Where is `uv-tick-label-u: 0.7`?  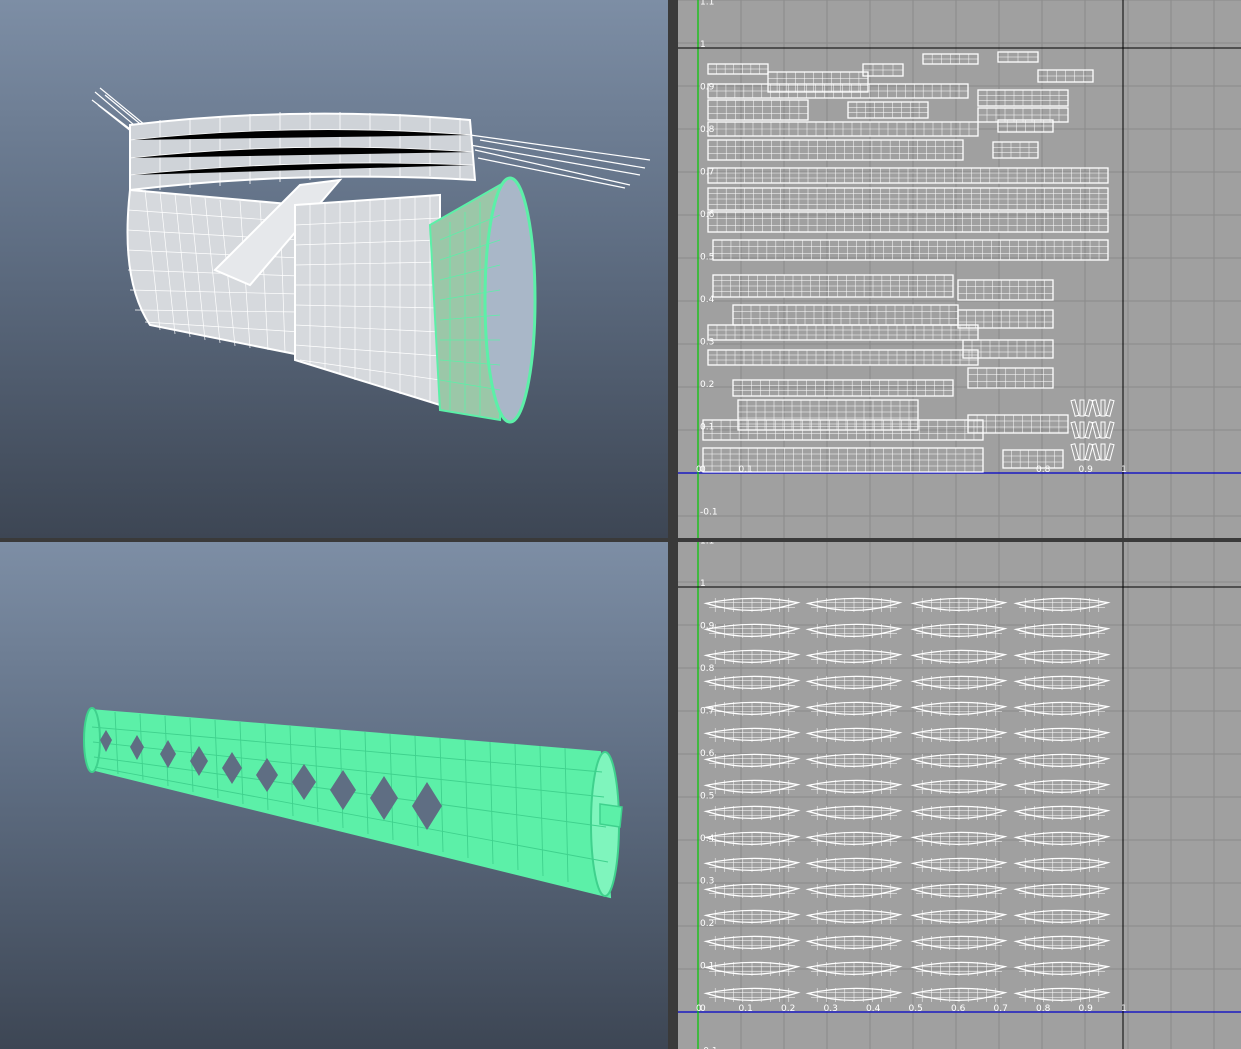 uv-tick-label-u: 0.7 is located at coordinates (1001, 1009).